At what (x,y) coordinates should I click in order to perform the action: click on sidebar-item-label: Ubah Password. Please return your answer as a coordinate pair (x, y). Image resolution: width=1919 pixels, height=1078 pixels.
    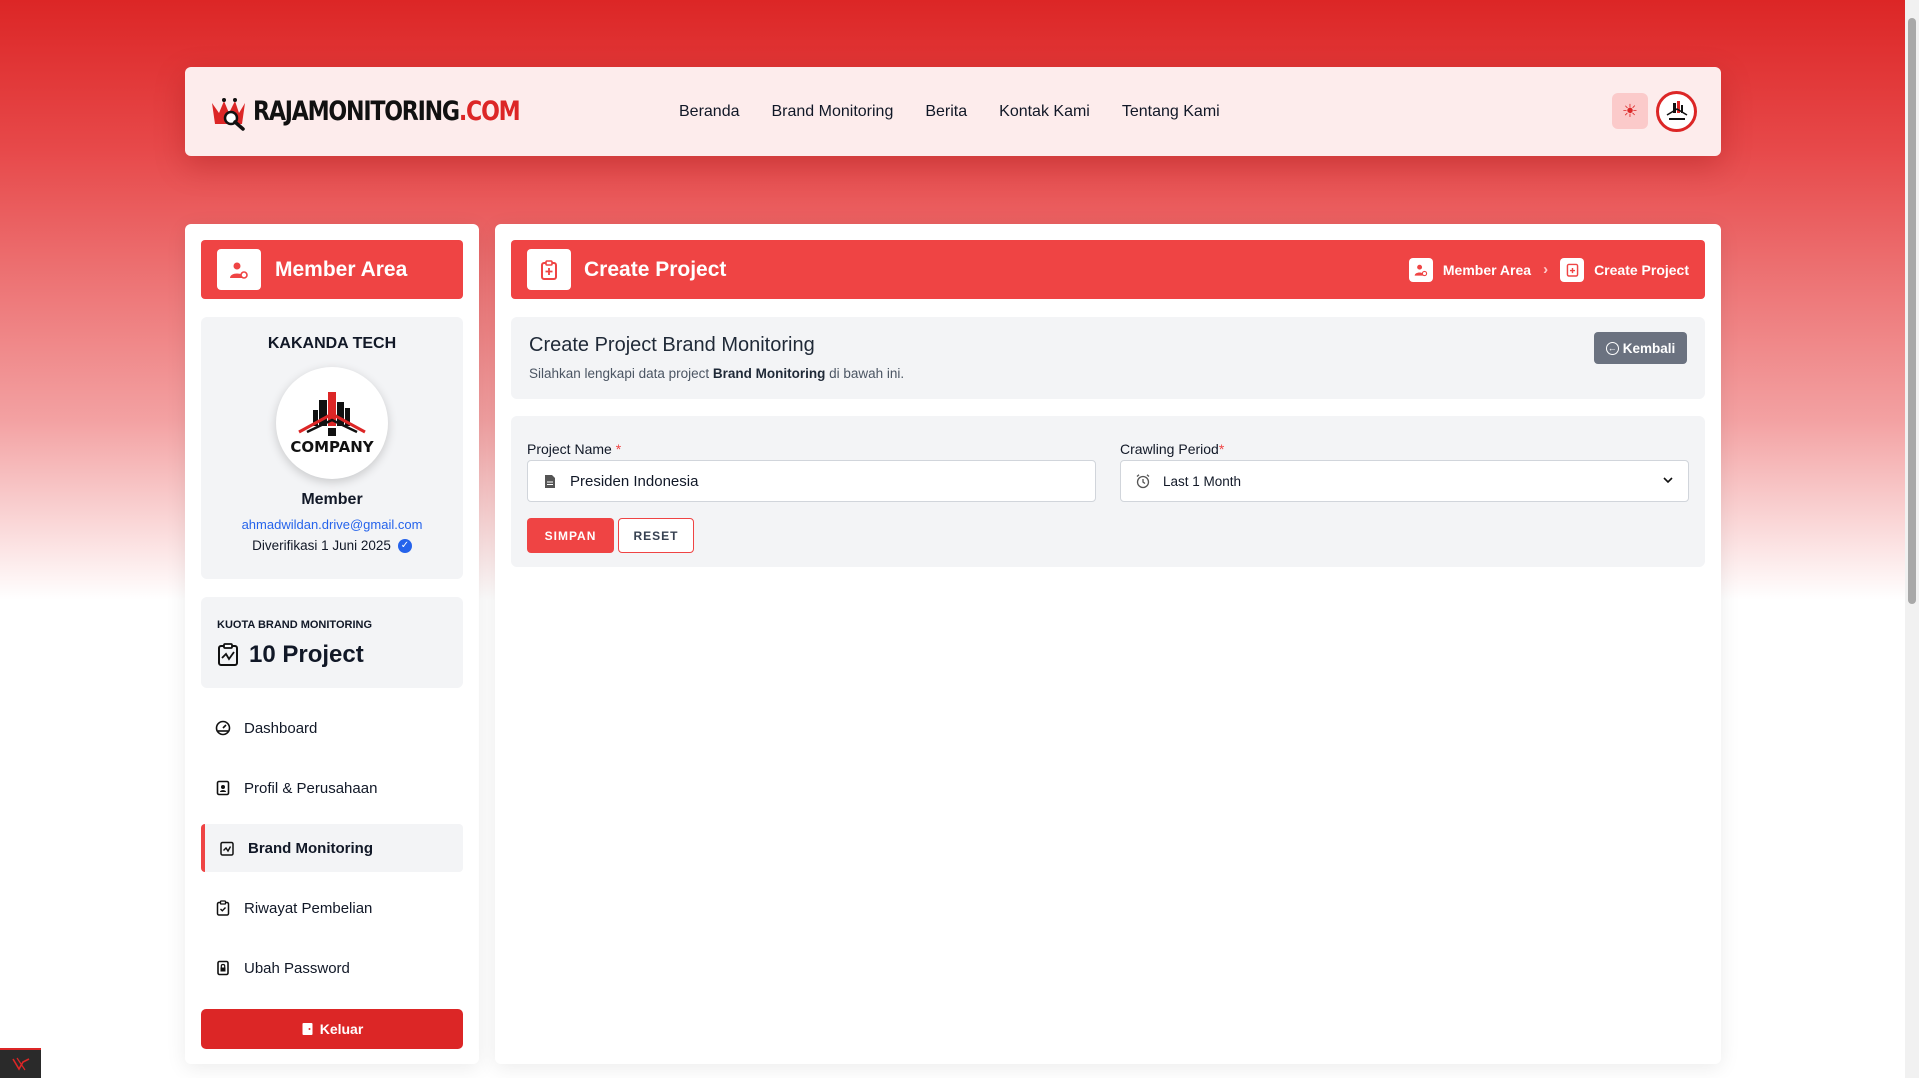
    Looking at the image, I should click on (297, 968).